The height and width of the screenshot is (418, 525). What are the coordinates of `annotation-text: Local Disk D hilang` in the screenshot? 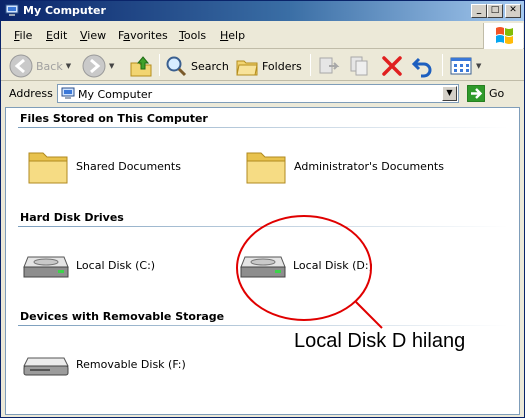 It's located at (380, 341).